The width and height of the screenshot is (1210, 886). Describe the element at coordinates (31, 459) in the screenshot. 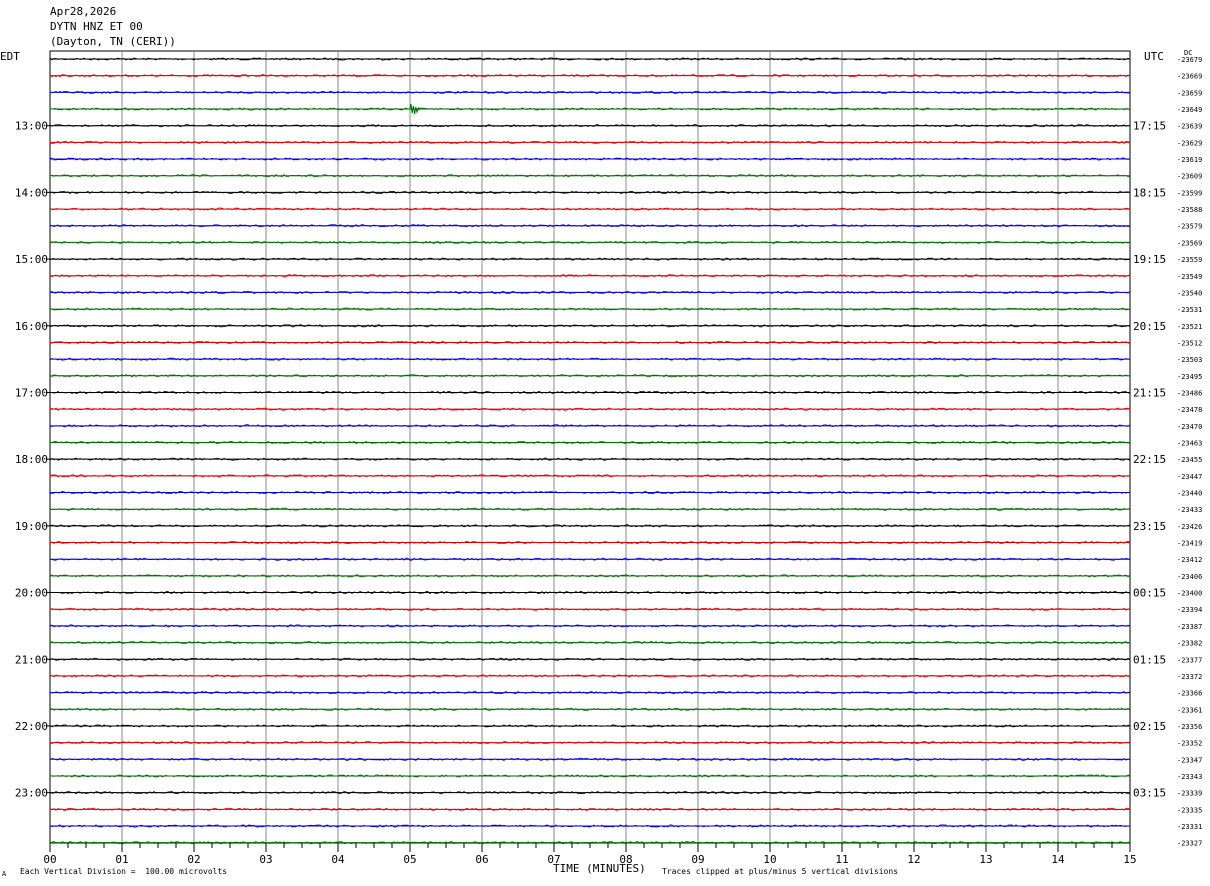

I see `left-hour-label: 18:00` at that location.